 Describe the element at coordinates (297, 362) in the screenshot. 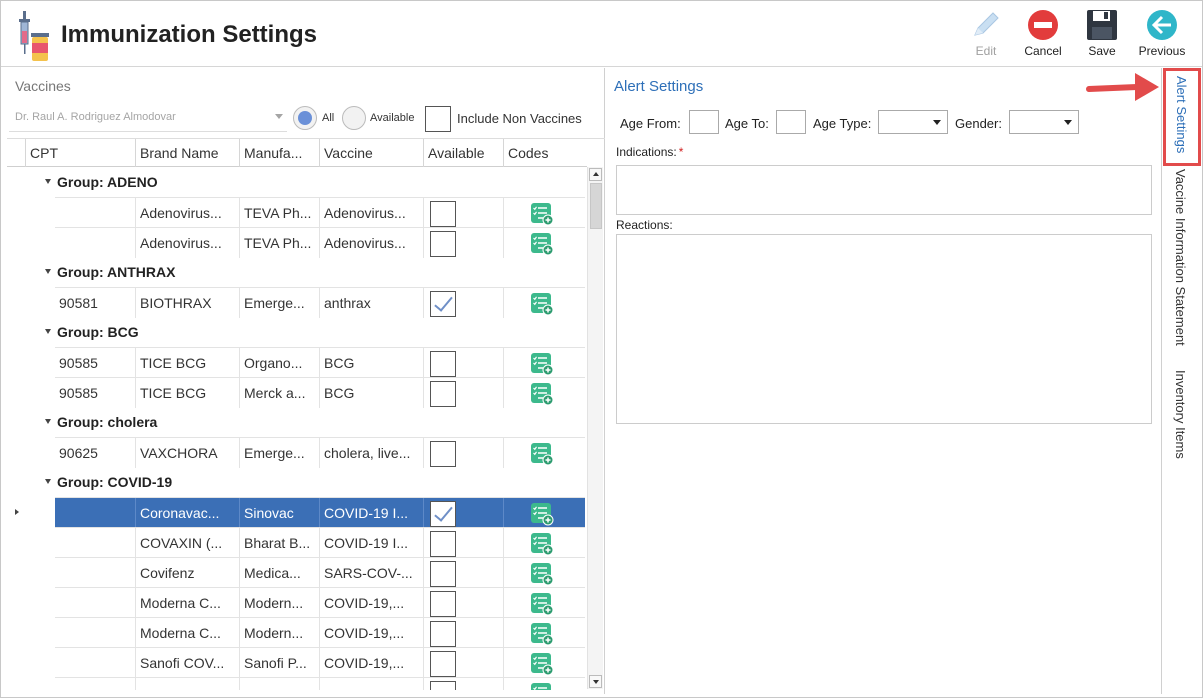

I see `table-row: 90585 TICE BCG Organo... BCG` at that location.